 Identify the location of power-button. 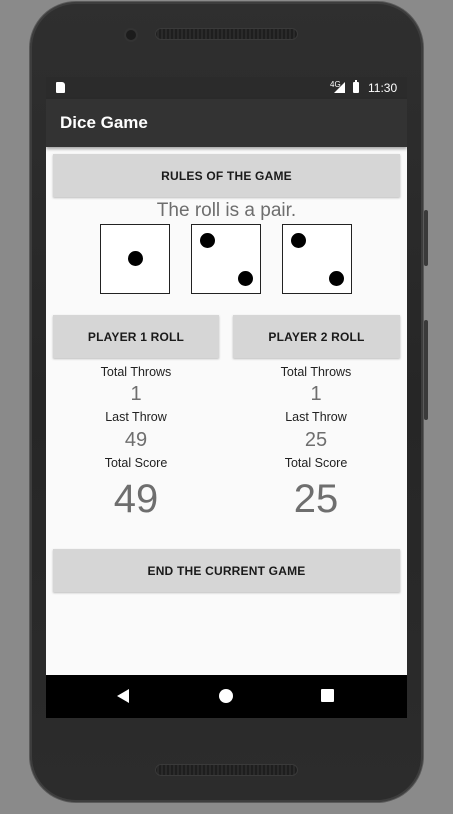
(426, 370).